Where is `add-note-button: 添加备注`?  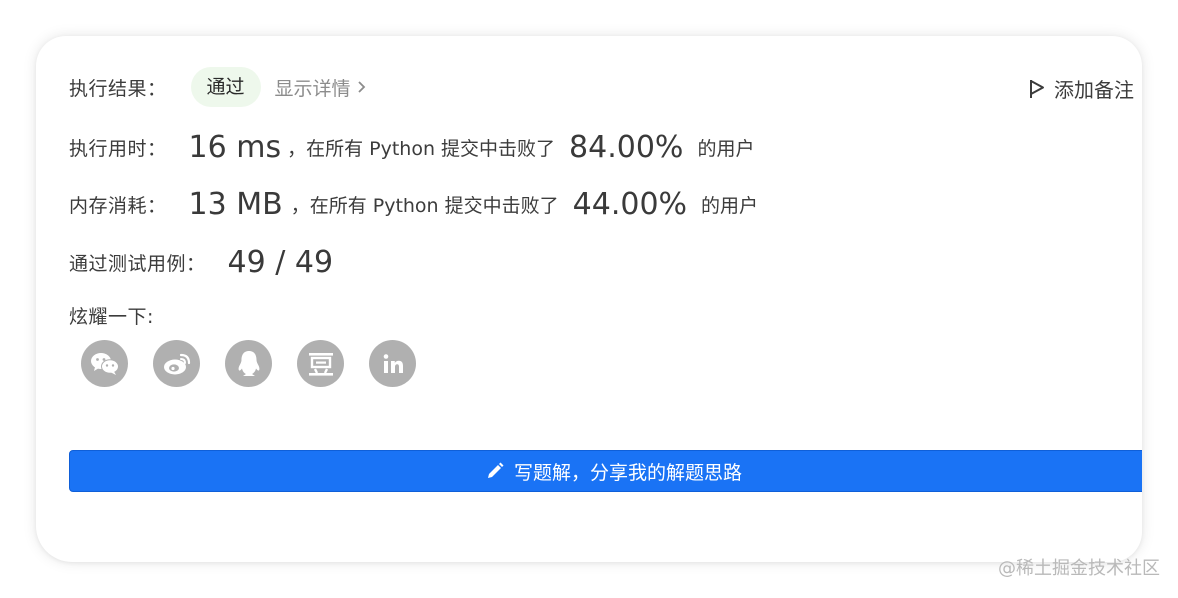 add-note-button: 添加备注 is located at coordinates (1081, 88).